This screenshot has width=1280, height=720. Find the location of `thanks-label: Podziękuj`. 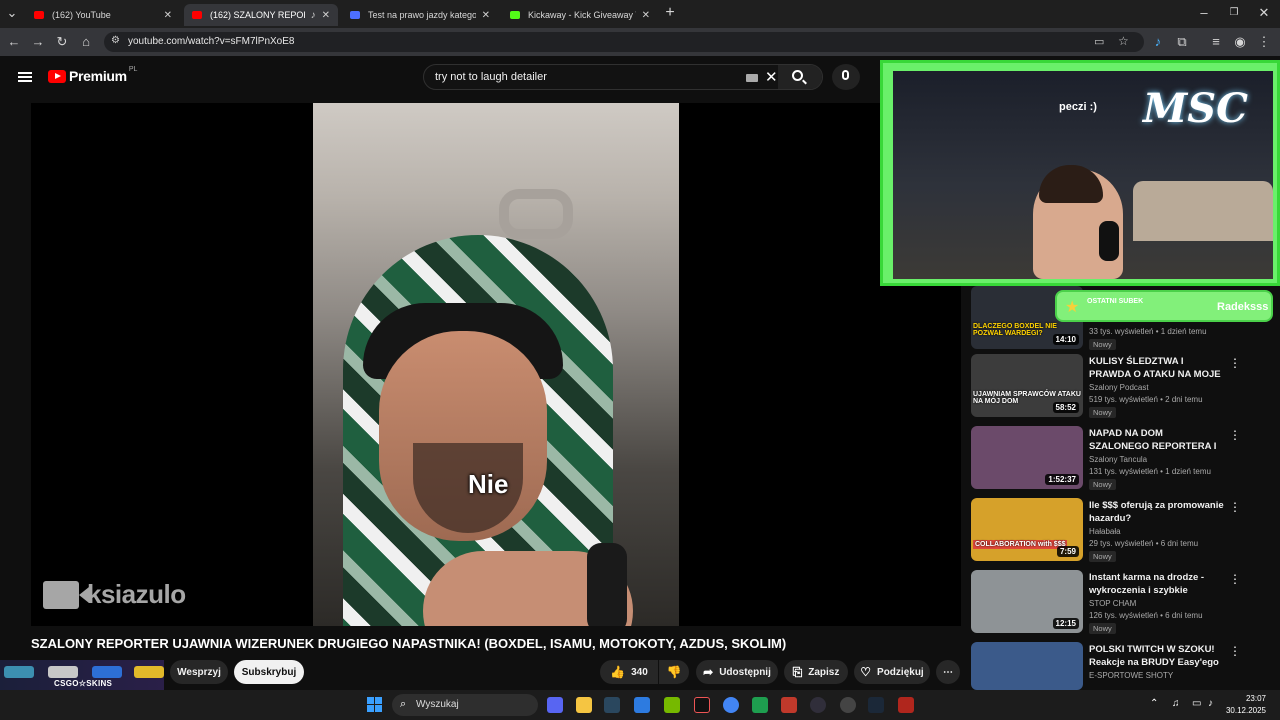

thanks-label: Podziękuj is located at coordinates (900, 672).